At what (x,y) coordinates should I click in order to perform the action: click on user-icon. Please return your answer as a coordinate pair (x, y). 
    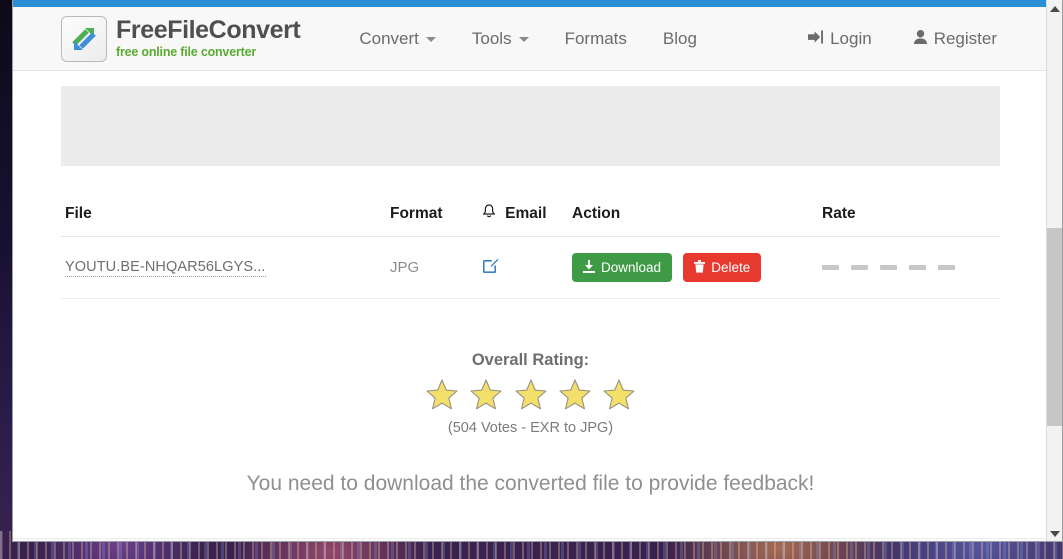
    Looking at the image, I should click on (920, 38).